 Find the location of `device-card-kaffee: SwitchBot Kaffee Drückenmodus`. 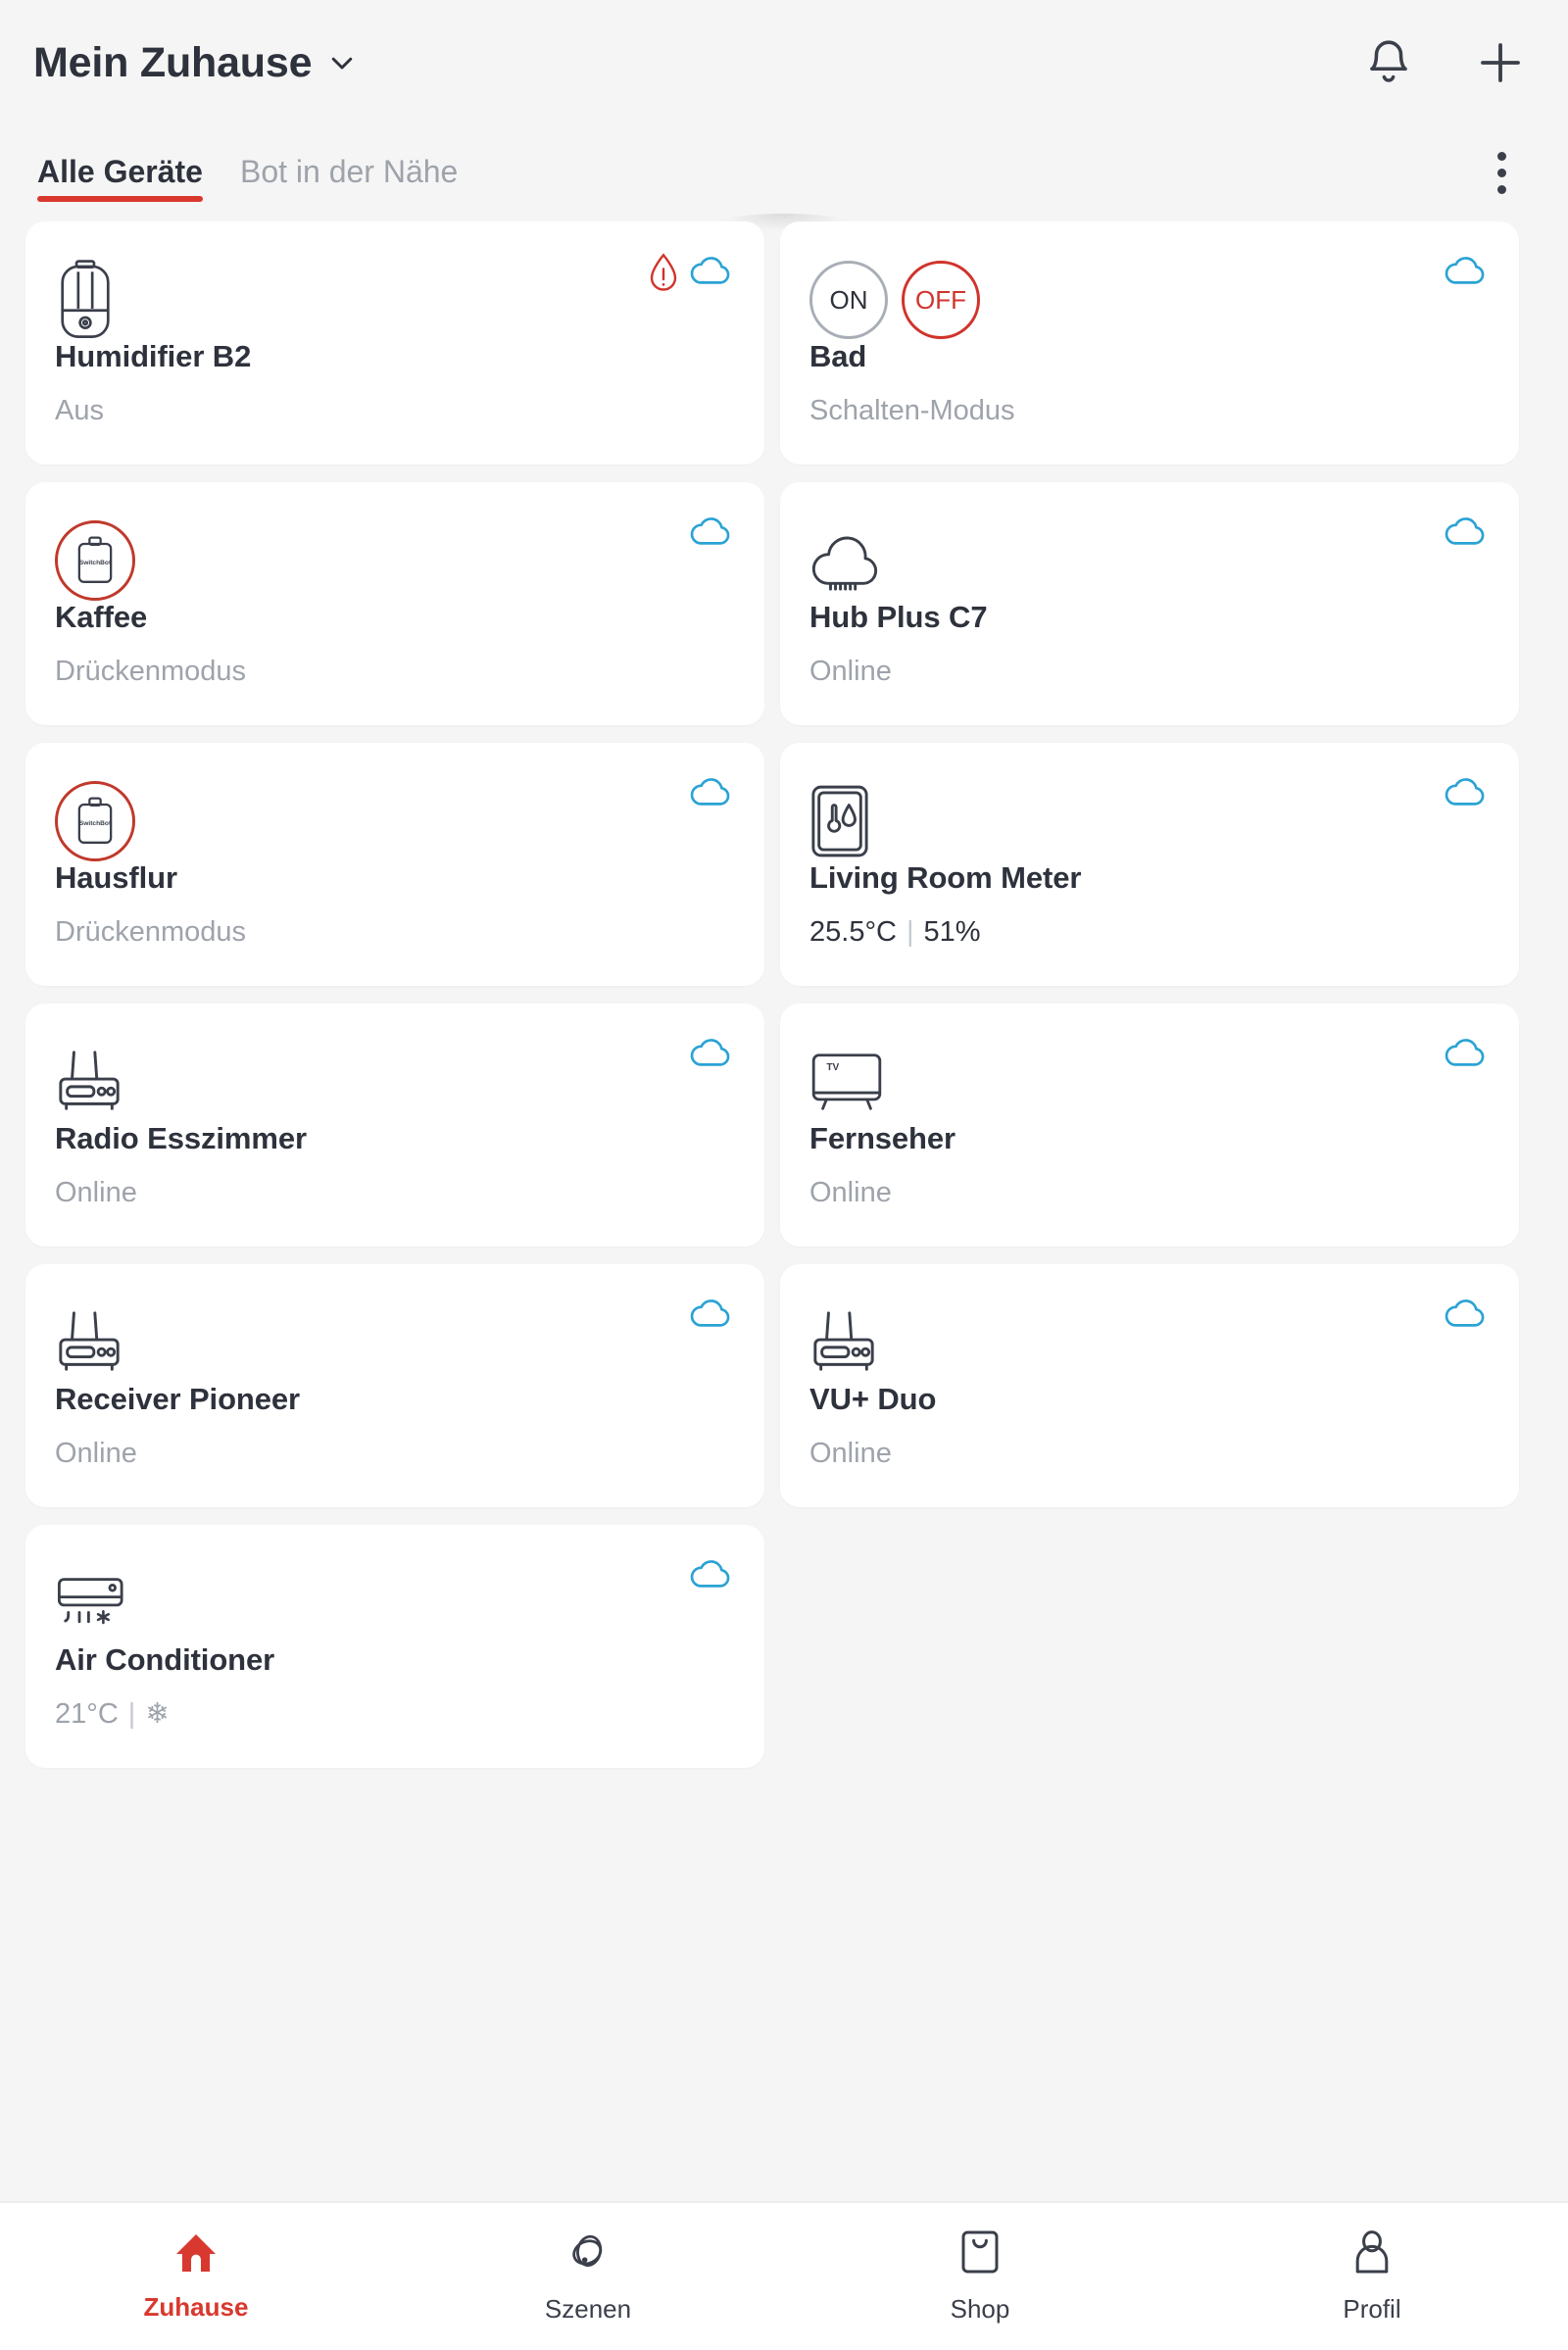

device-card-kaffee: SwitchBot Kaffee Drückenmodus is located at coordinates (394, 604).